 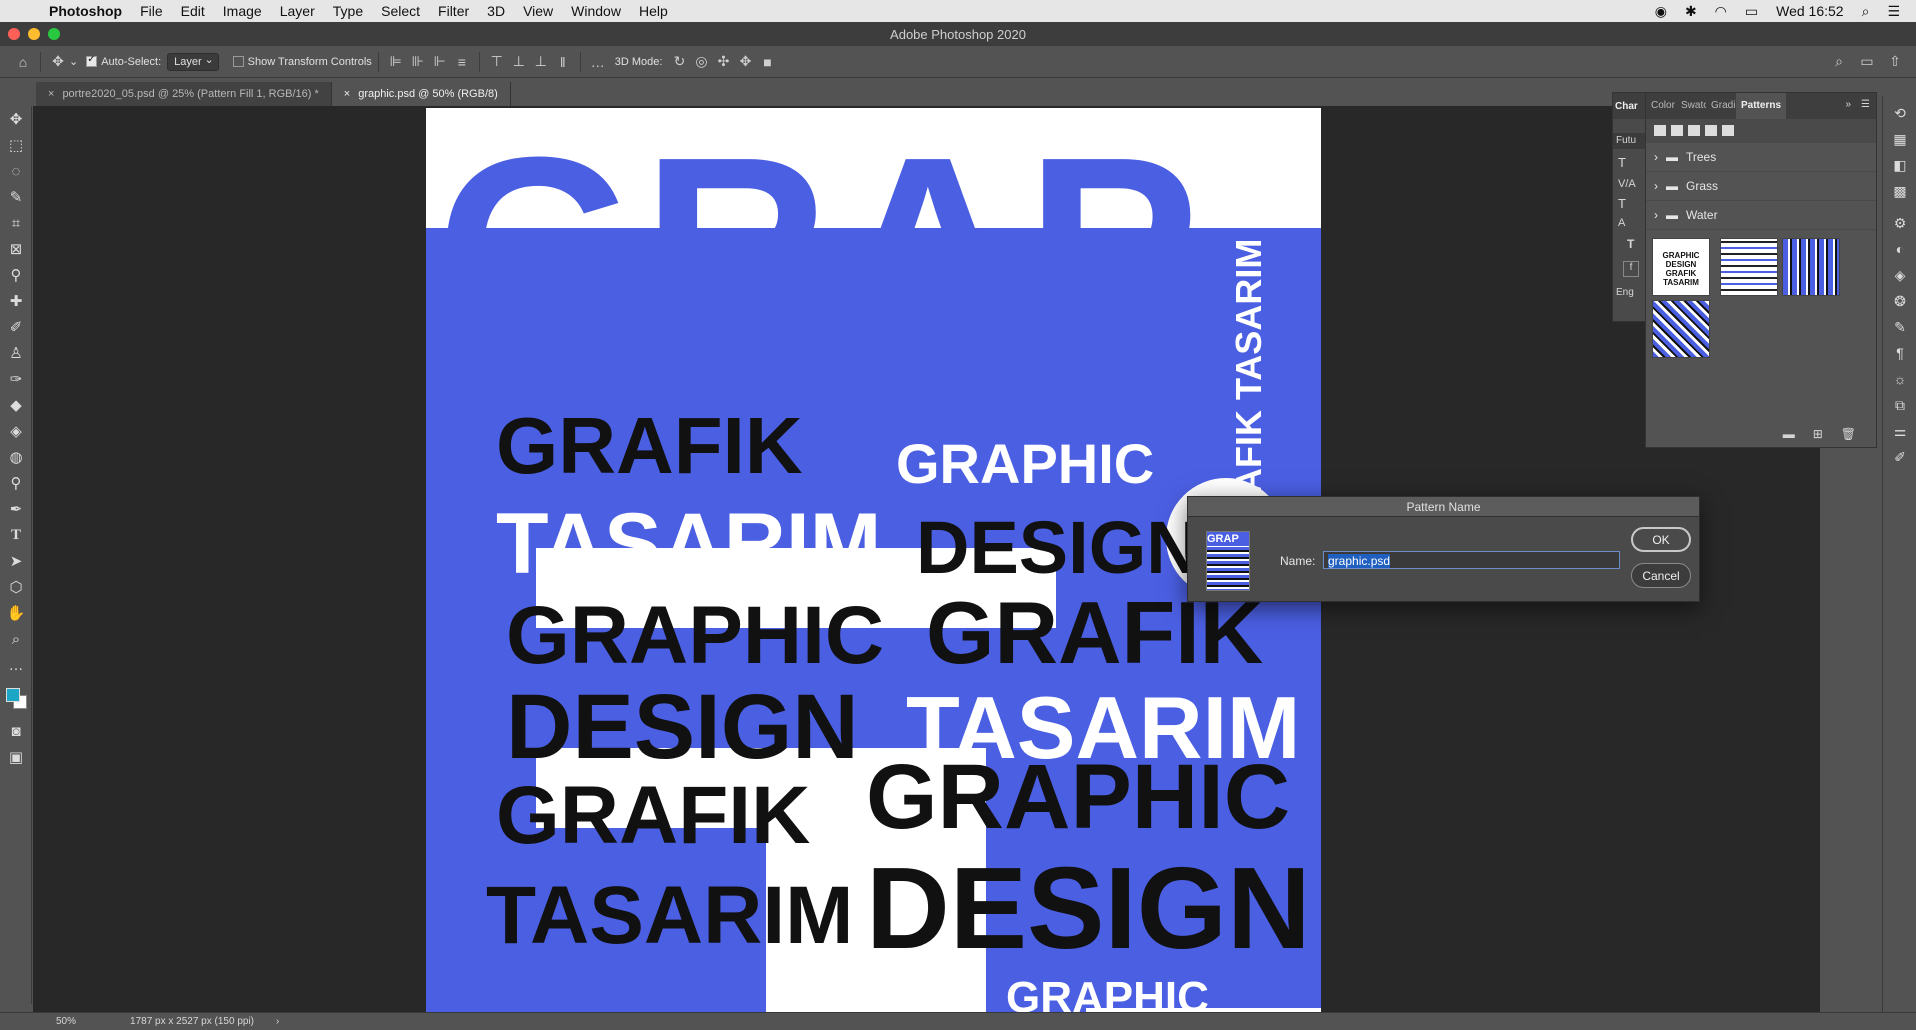 What do you see at coordinates (348, 11) in the screenshot?
I see `menu-type: Type` at bounding box center [348, 11].